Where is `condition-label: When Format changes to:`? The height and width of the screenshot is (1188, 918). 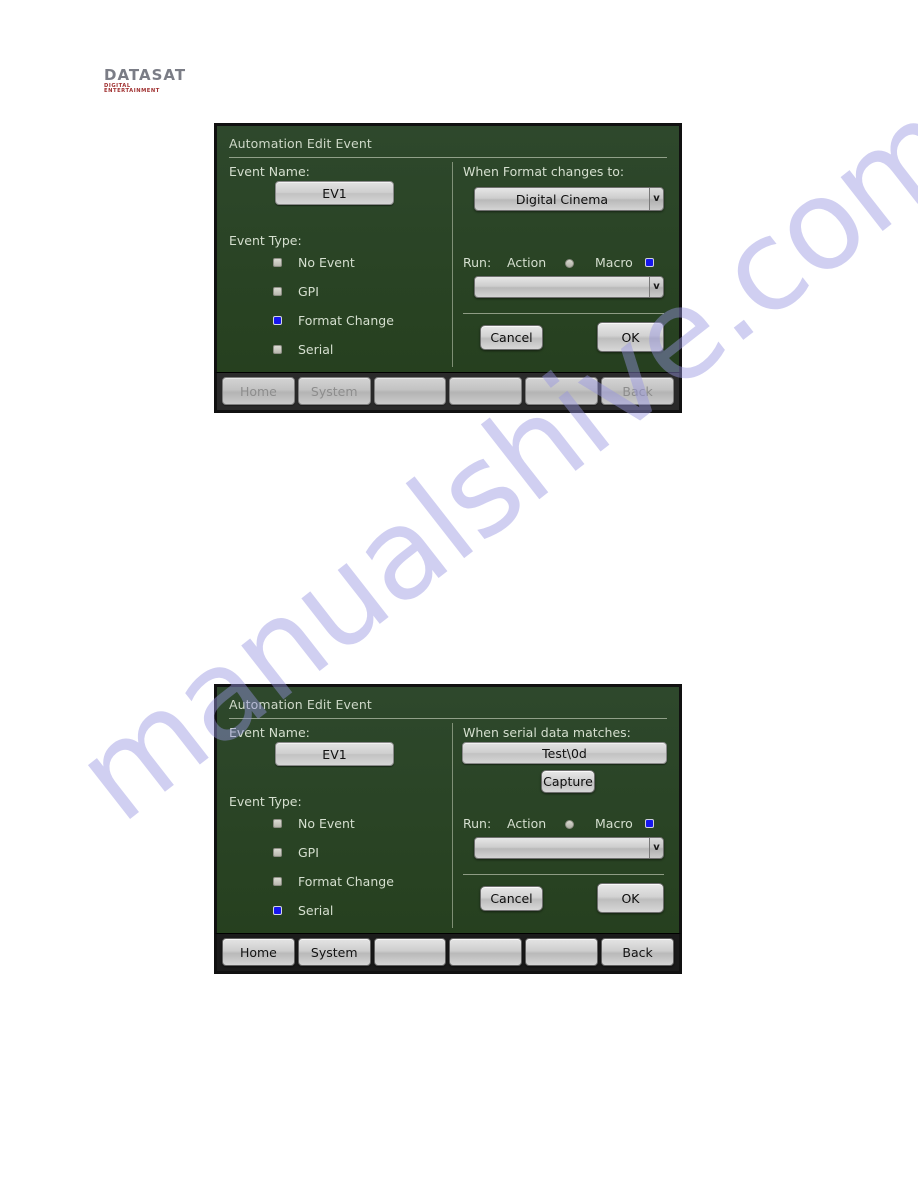 condition-label: When Format changes to: is located at coordinates (544, 171).